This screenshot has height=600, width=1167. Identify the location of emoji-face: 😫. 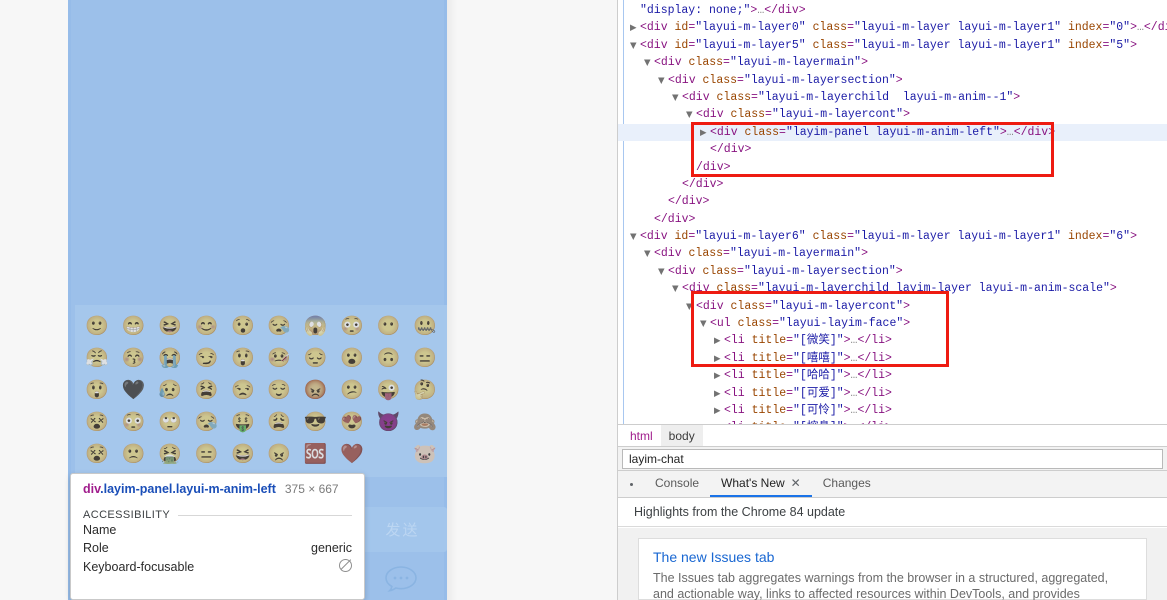
(206, 390).